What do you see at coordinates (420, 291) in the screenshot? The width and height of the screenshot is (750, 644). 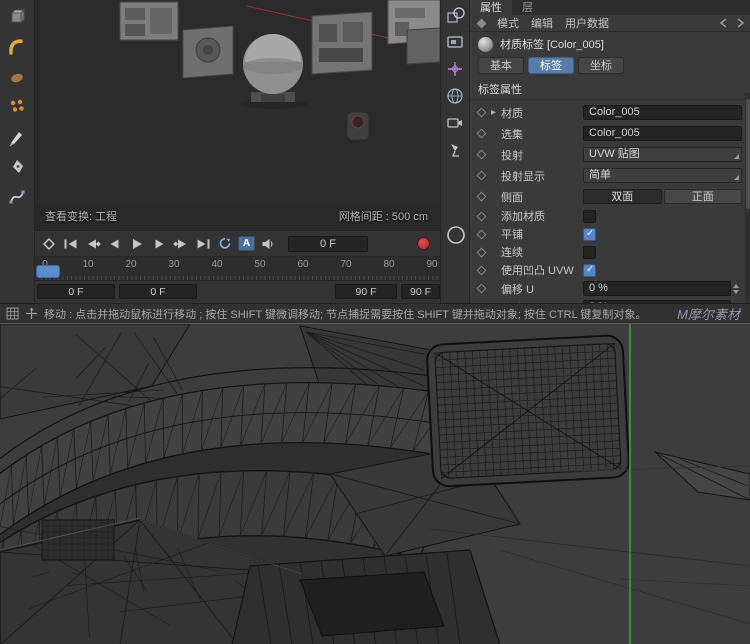 I see `range-end-field2: 90 F` at bounding box center [420, 291].